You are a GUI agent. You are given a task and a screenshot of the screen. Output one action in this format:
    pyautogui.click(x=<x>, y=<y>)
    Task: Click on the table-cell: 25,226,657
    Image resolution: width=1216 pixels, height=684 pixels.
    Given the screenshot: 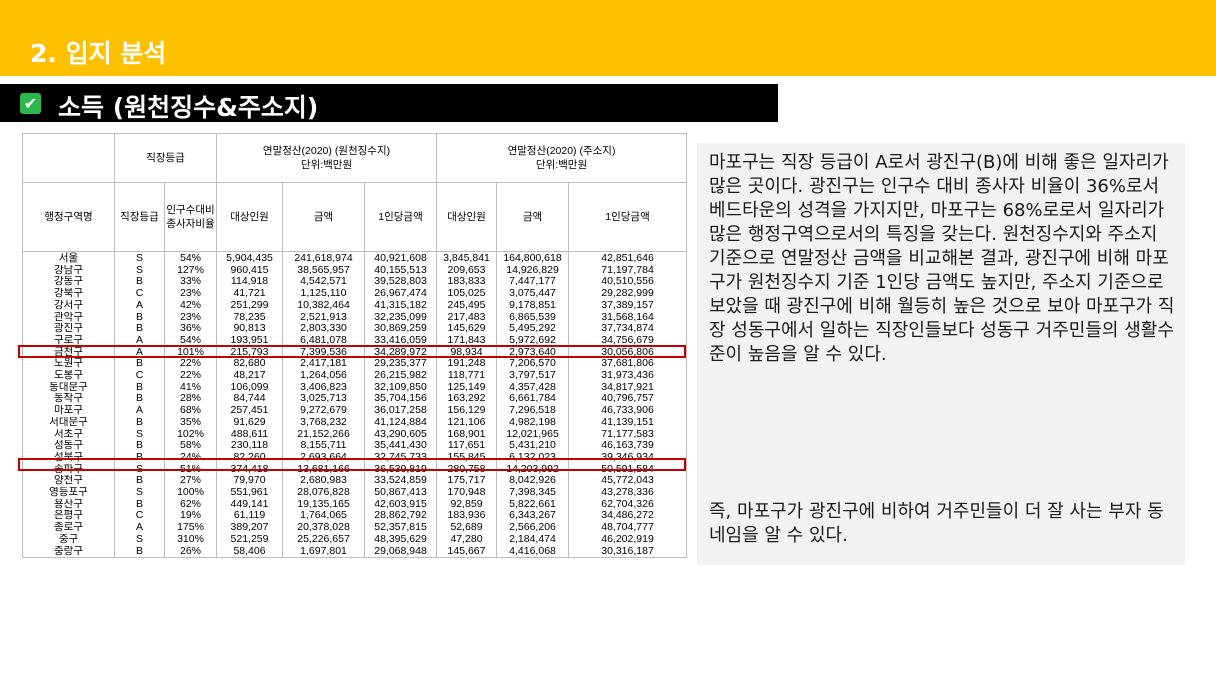 What is the action you would take?
    pyautogui.click(x=324, y=539)
    